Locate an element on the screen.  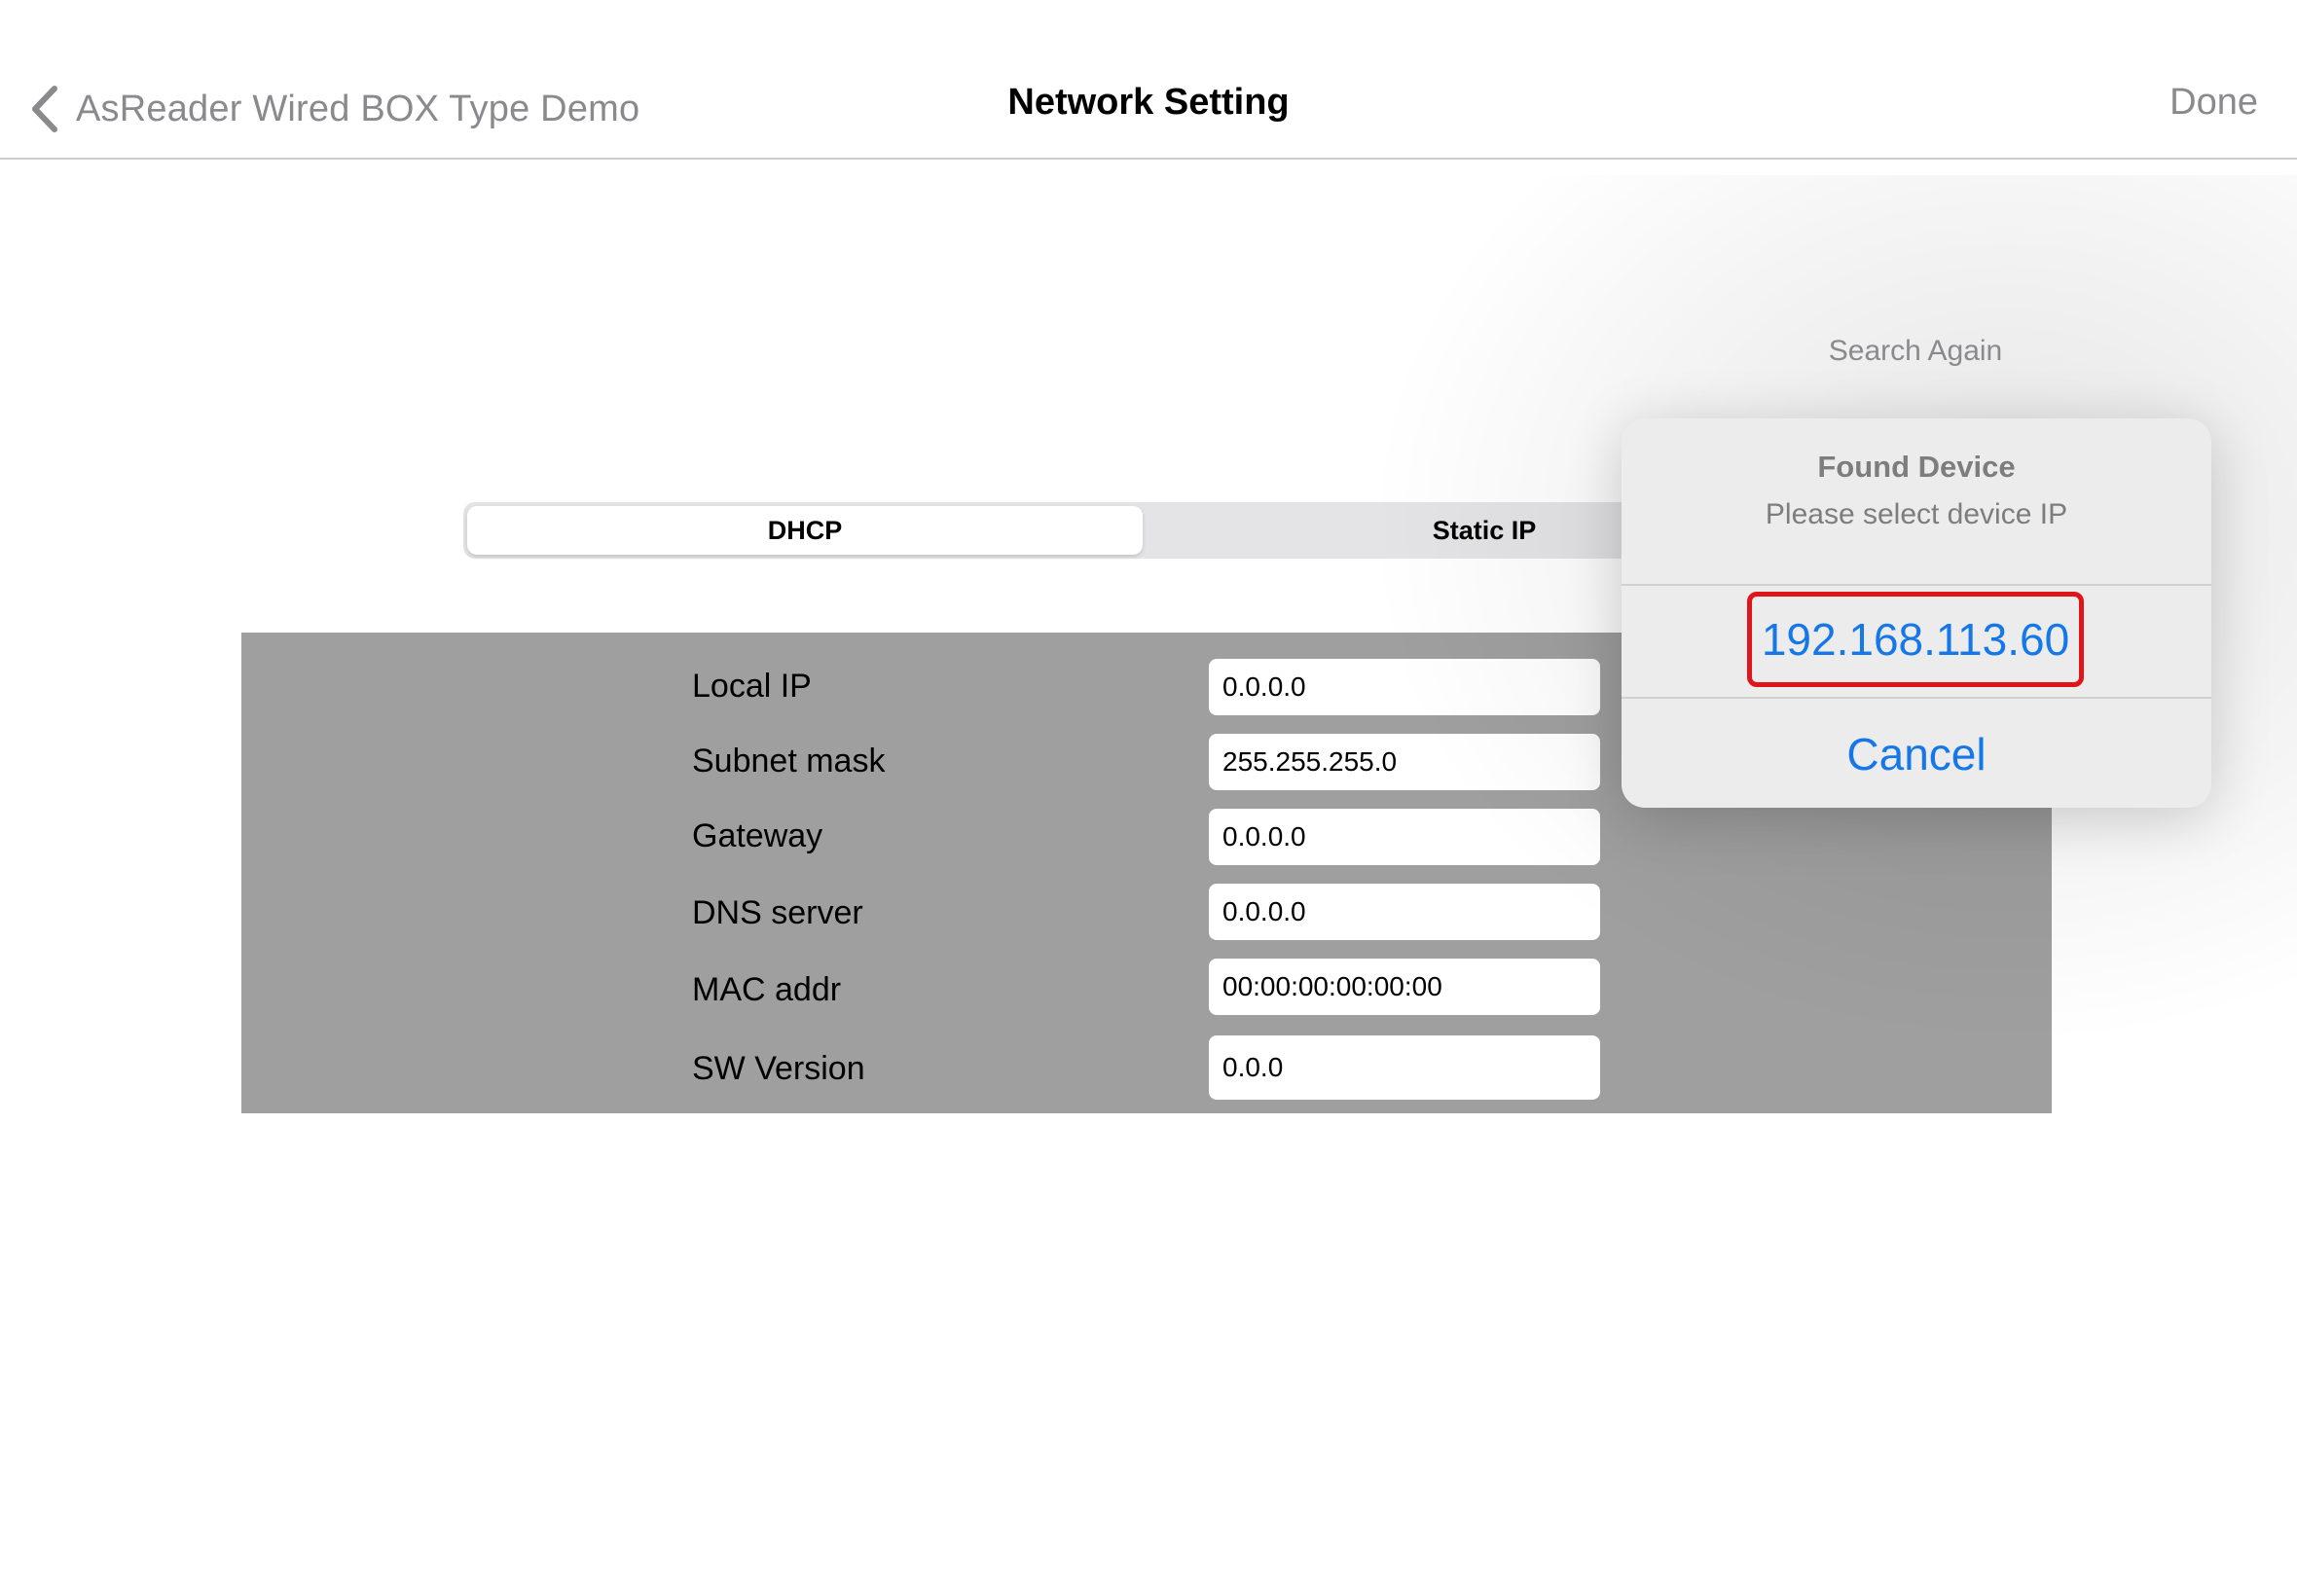
dns-server-label: DNS server is located at coordinates (777, 912).